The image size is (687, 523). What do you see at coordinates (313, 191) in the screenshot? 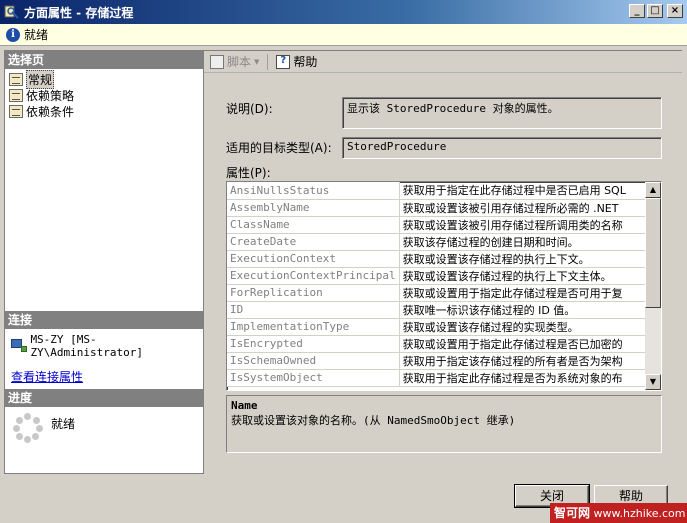
I see `property-name: AnsiNullsStatus` at bounding box center [313, 191].